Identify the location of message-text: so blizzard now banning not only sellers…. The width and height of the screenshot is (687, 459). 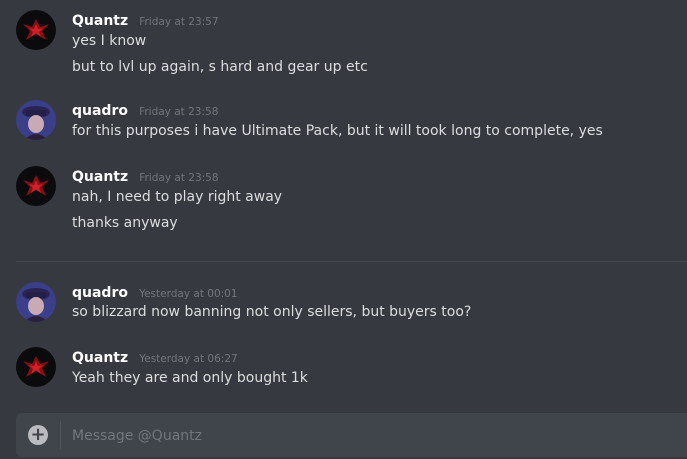
(272, 312).